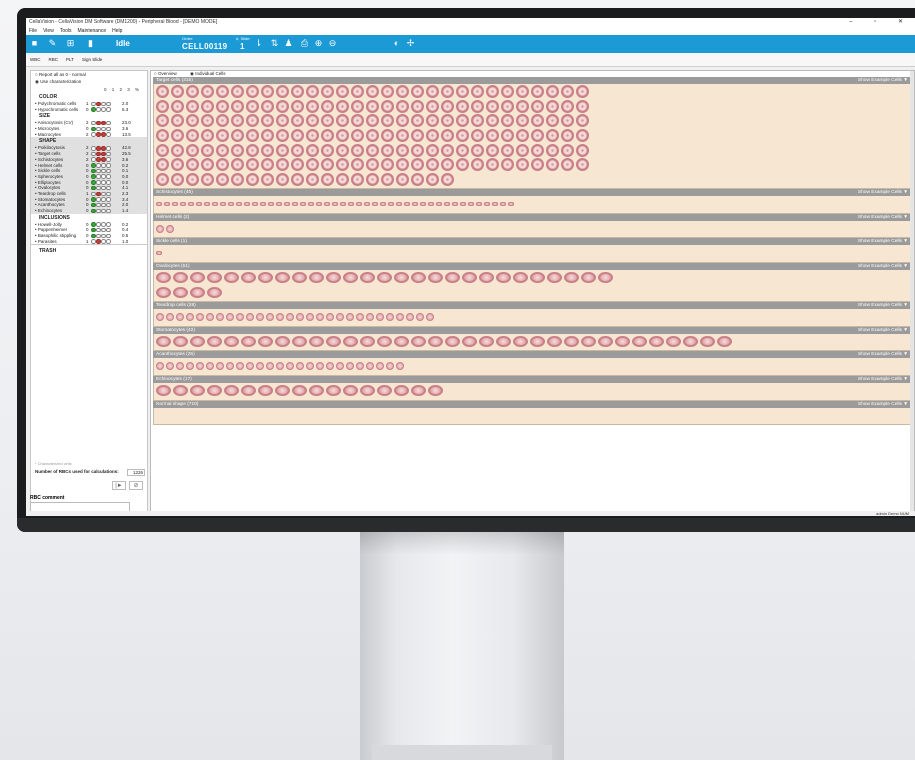 This screenshot has width=915, height=760. Describe the element at coordinates (34, 43) in the screenshot. I see `save-icon: ■` at that location.